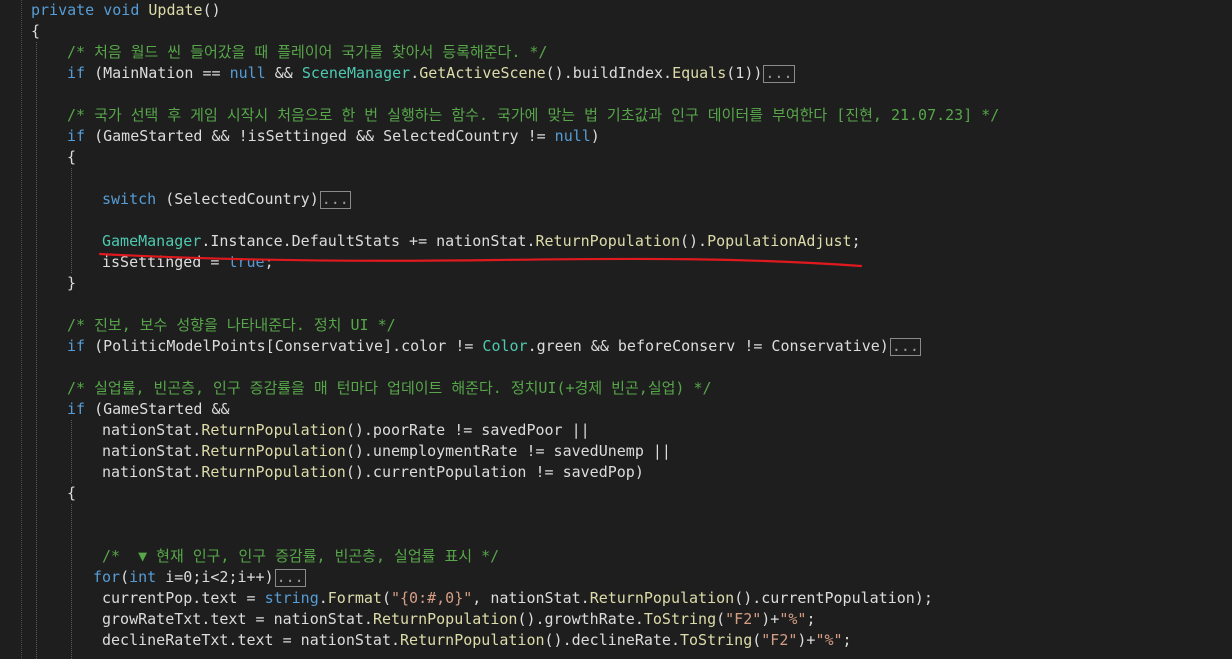 The width and height of the screenshot is (1232, 659). What do you see at coordinates (211, 10) in the screenshot?
I see `code-token: ()` at bounding box center [211, 10].